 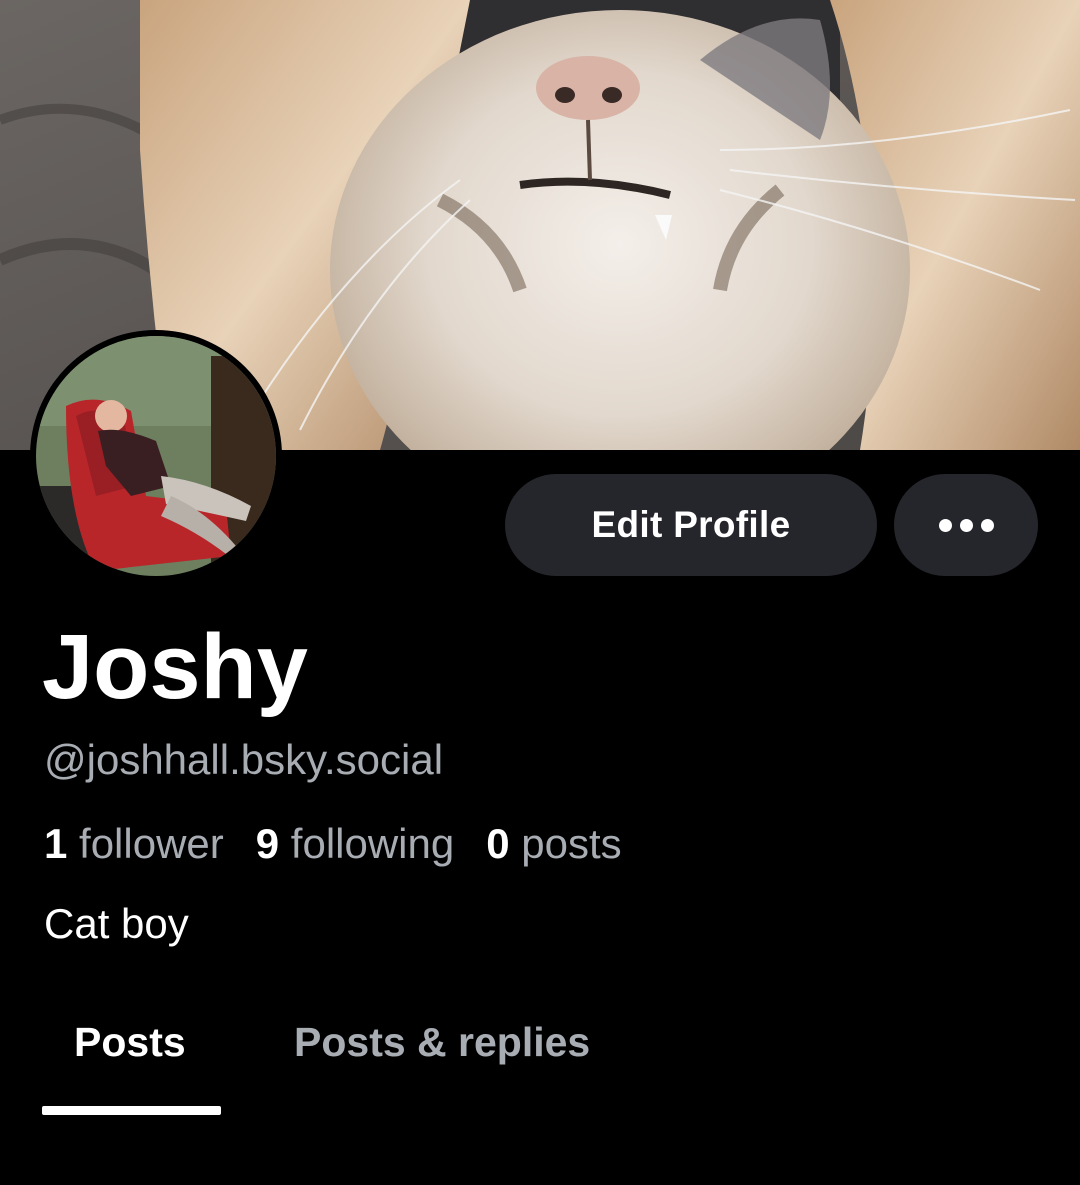 What do you see at coordinates (267, 843) in the screenshot?
I see `following-count: 9` at bounding box center [267, 843].